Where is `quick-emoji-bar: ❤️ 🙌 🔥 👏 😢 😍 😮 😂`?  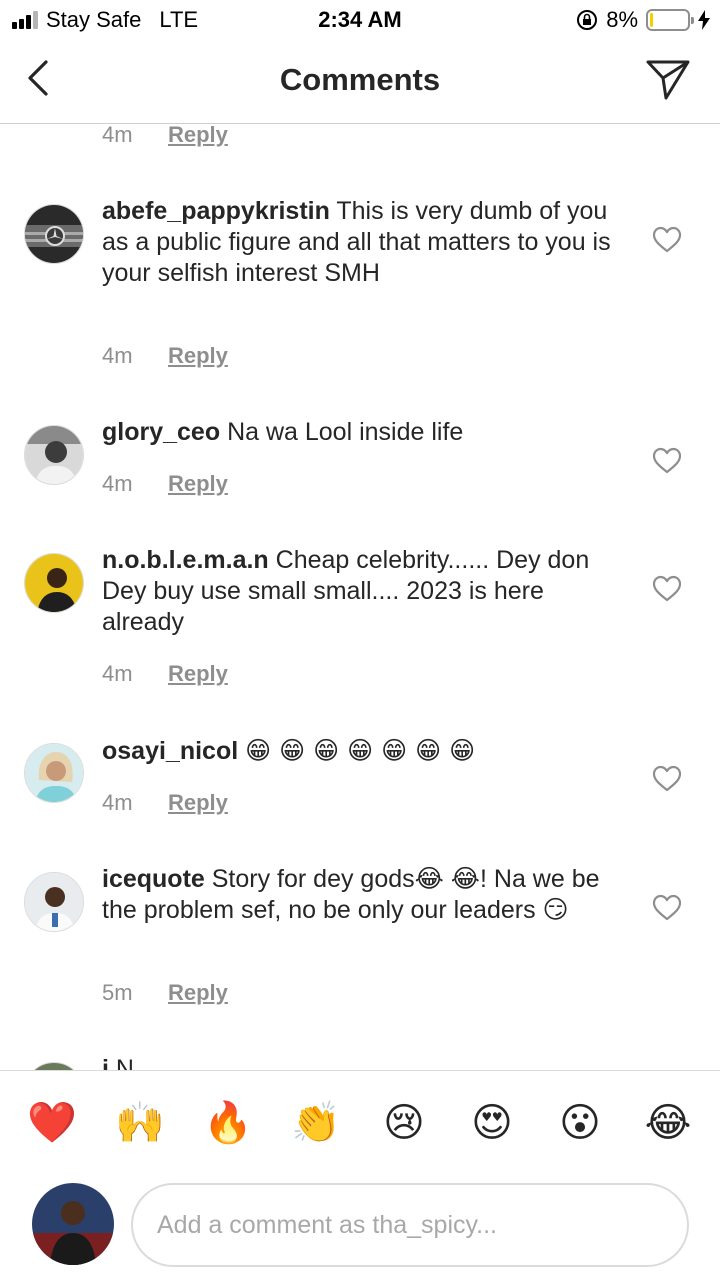
quick-emoji-bar: ❤️ 🙌 🔥 👏 😢 😍 😮 😂 is located at coordinates (360, 1123).